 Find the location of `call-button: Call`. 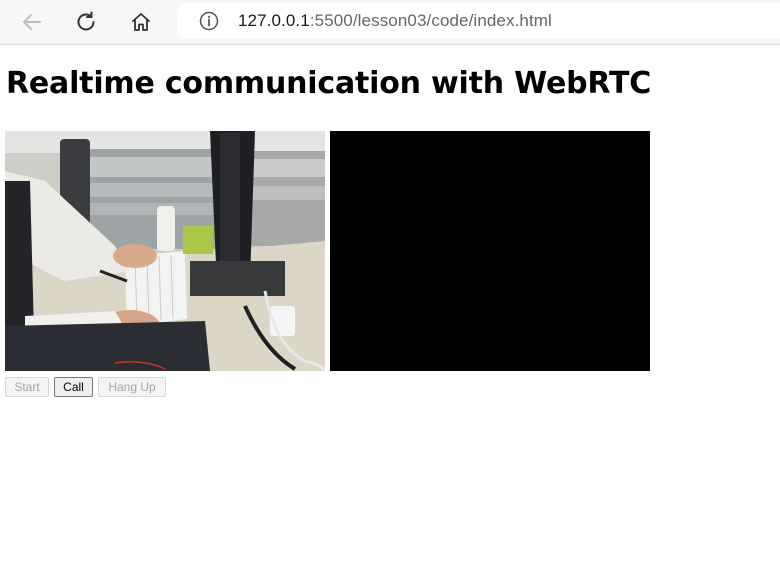

call-button: Call is located at coordinates (73, 387).